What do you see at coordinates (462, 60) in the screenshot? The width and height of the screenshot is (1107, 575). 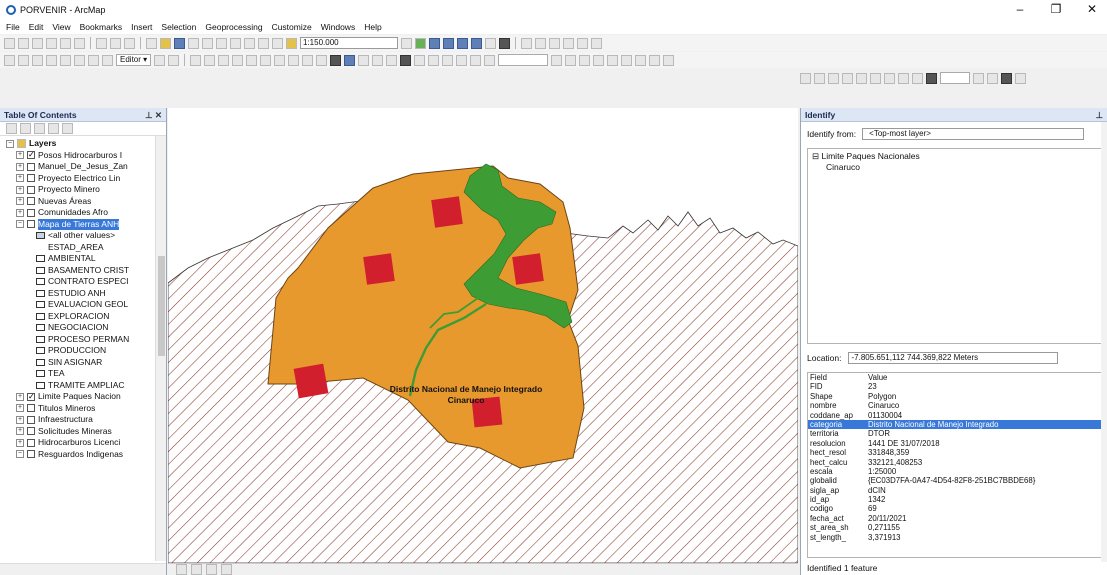 I see `create-viewer-icon` at bounding box center [462, 60].